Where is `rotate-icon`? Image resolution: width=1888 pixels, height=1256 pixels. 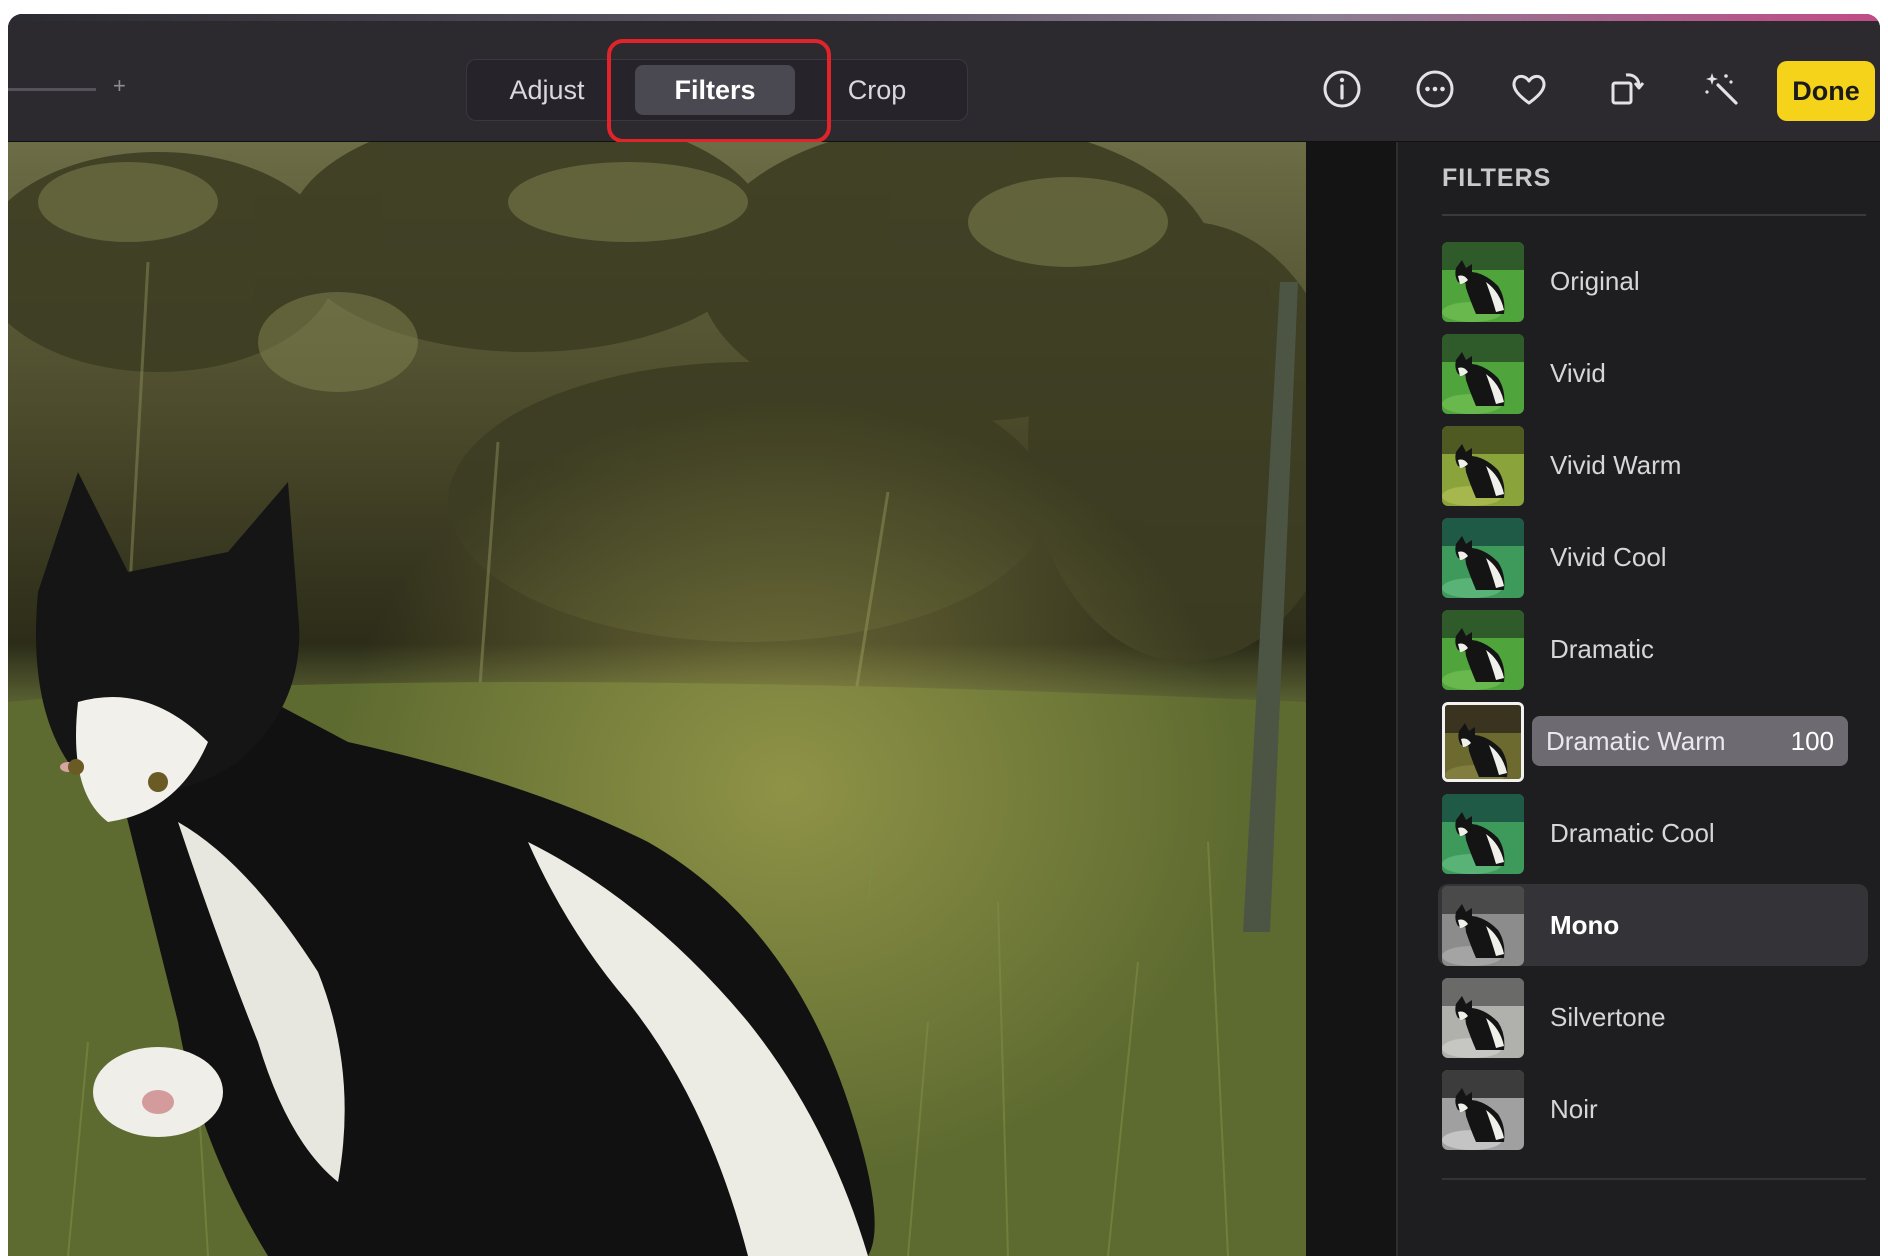 rotate-icon is located at coordinates (1626, 89).